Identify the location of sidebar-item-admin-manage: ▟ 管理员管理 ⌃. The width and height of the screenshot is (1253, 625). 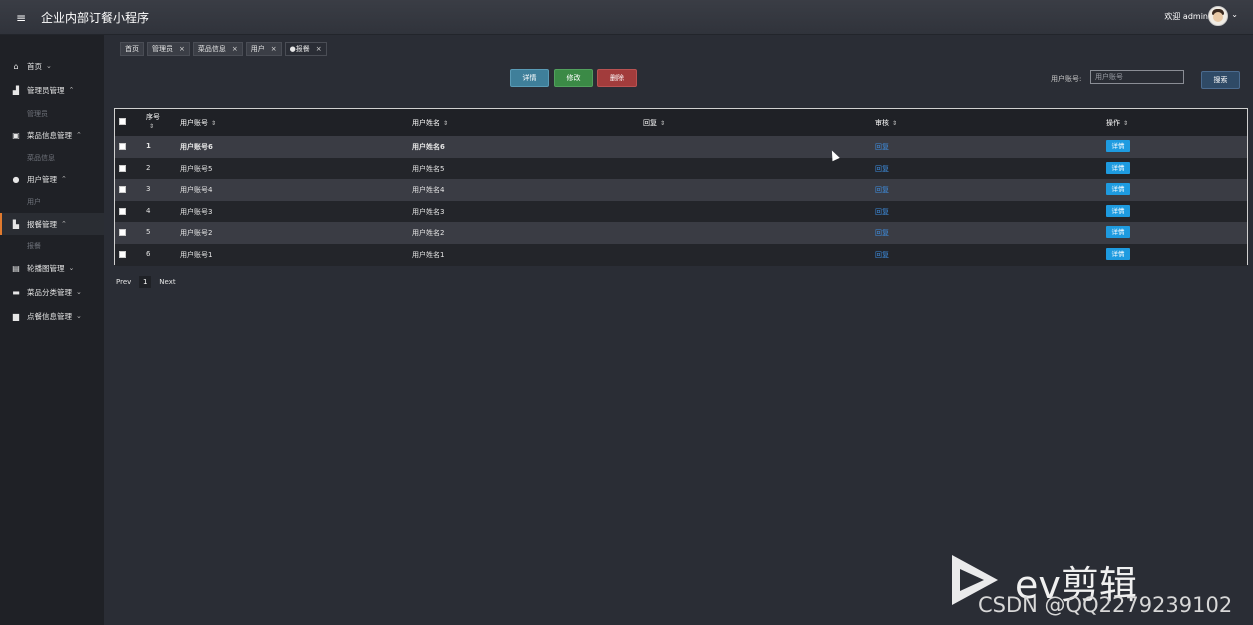
(52, 90).